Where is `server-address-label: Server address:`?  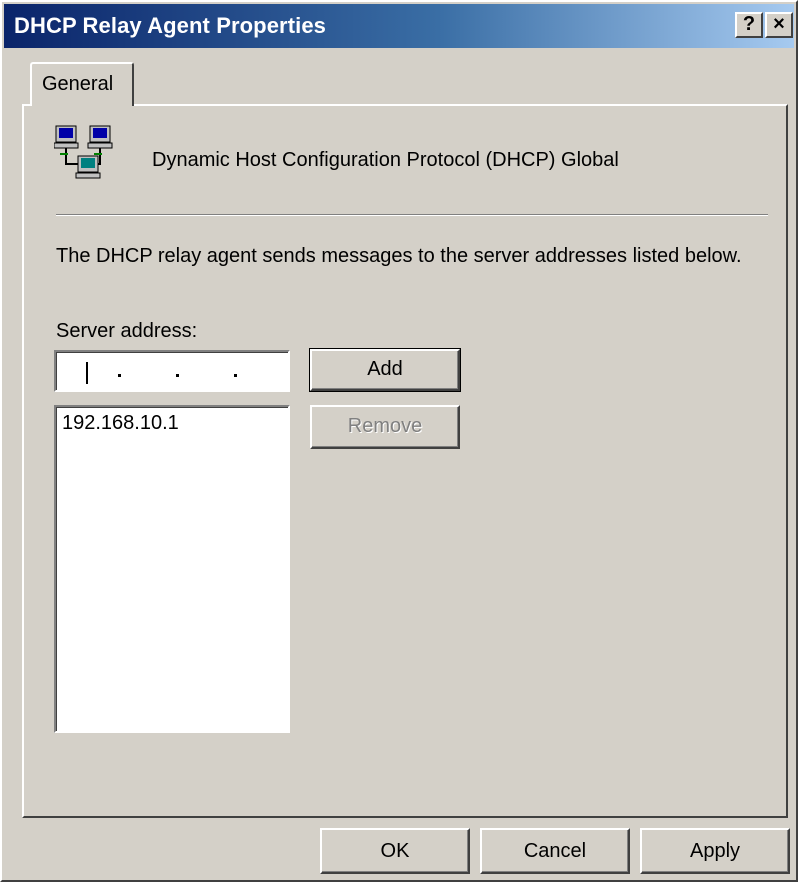
server-address-label: Server address: is located at coordinates (127, 331).